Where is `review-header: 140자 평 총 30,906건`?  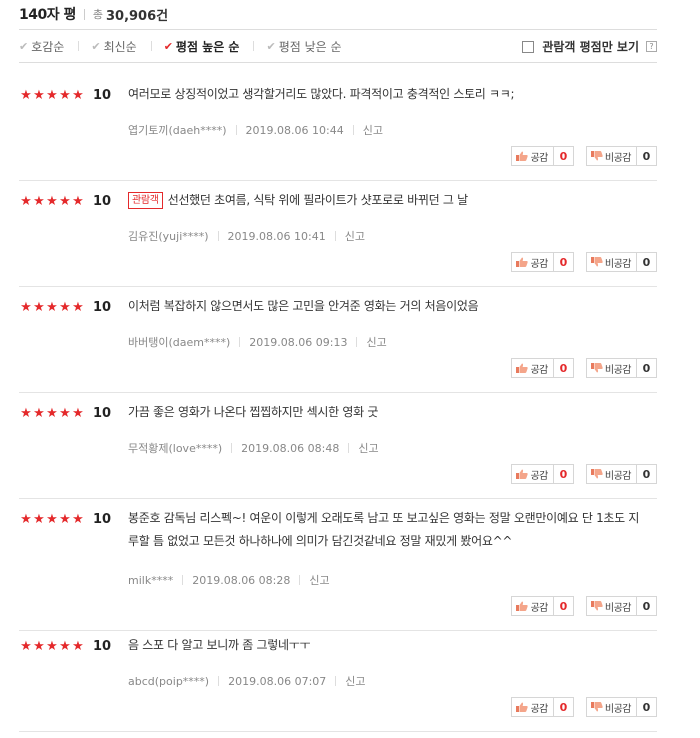
review-header: 140자 평 총 30,906건 is located at coordinates (93, 14).